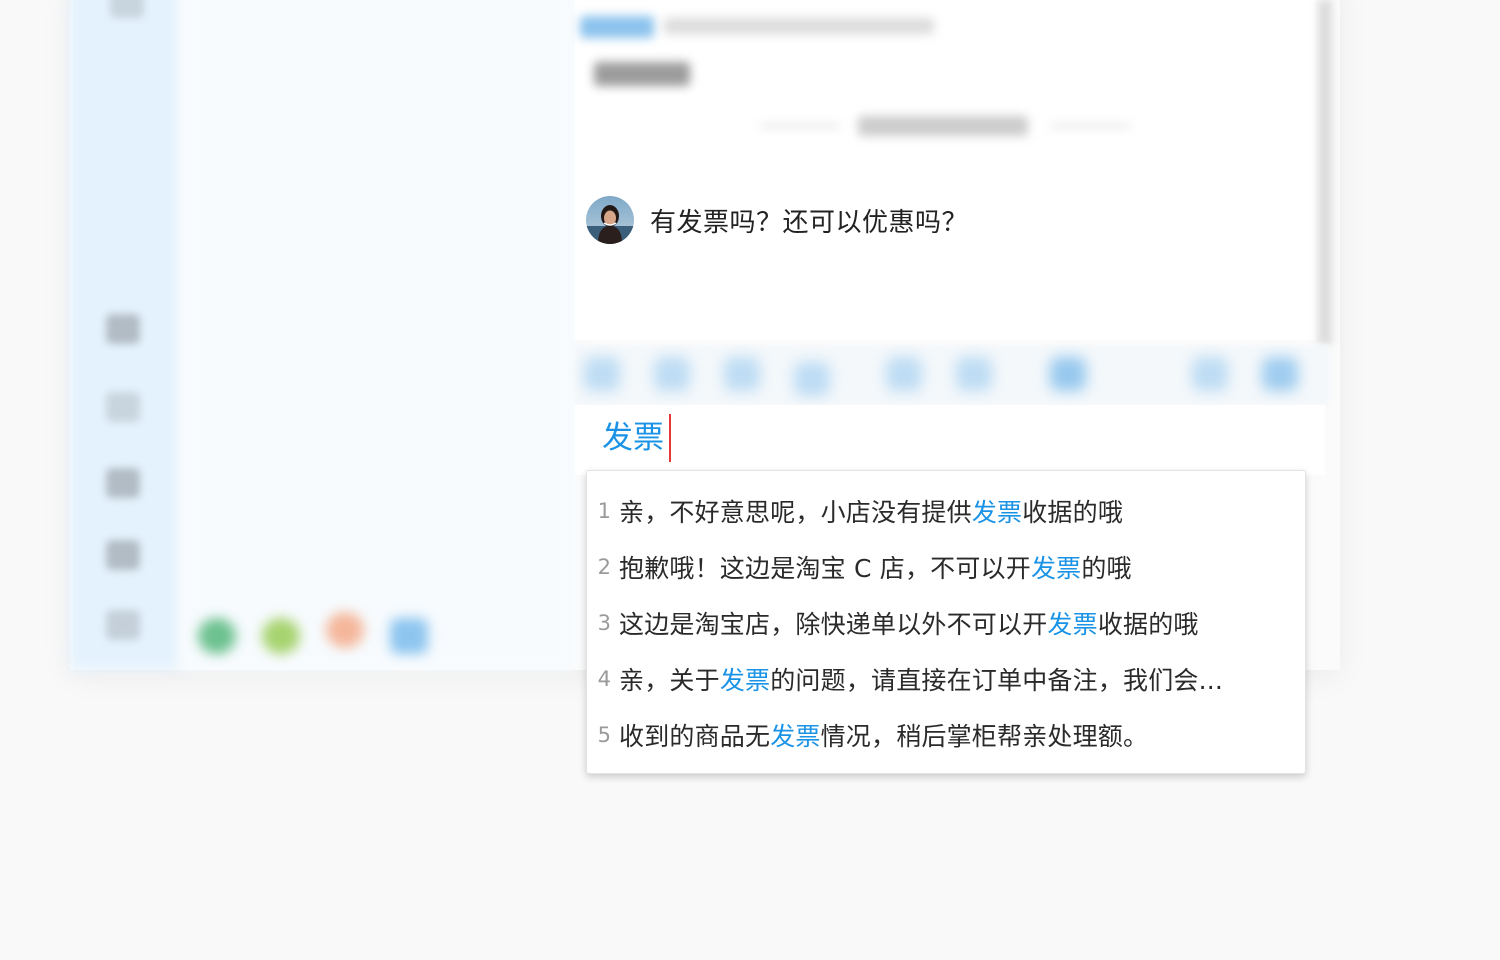 This screenshot has height=960, width=1500. I want to click on suggestion-item: 2 抱歉哦！这边是淘宝 C 店，不可以开发票的哦, so click(946, 567).